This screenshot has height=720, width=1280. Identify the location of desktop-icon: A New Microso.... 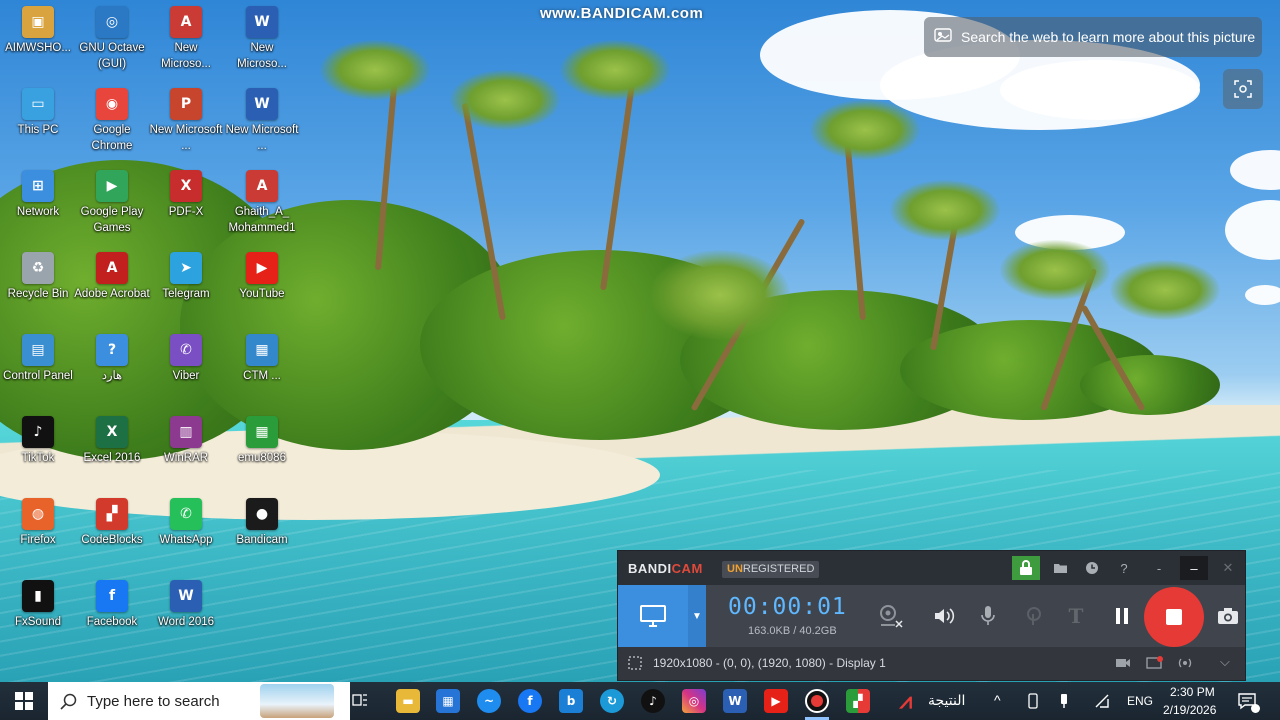
(186, 42).